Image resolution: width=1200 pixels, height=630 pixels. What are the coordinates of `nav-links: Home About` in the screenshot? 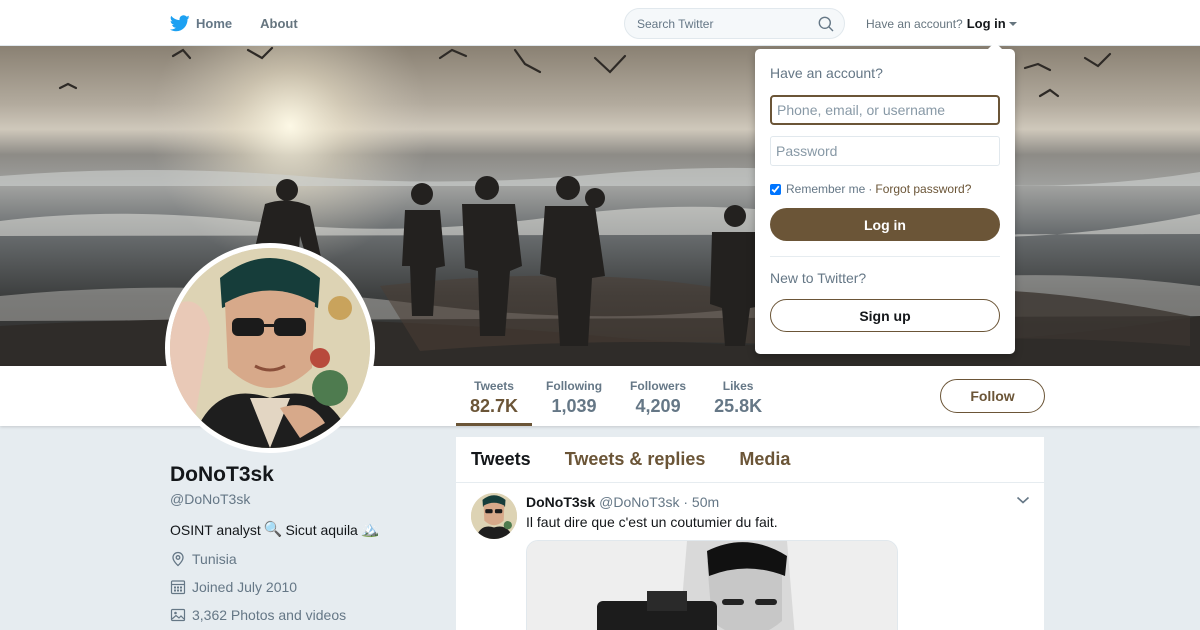 It's located at (248, 23).